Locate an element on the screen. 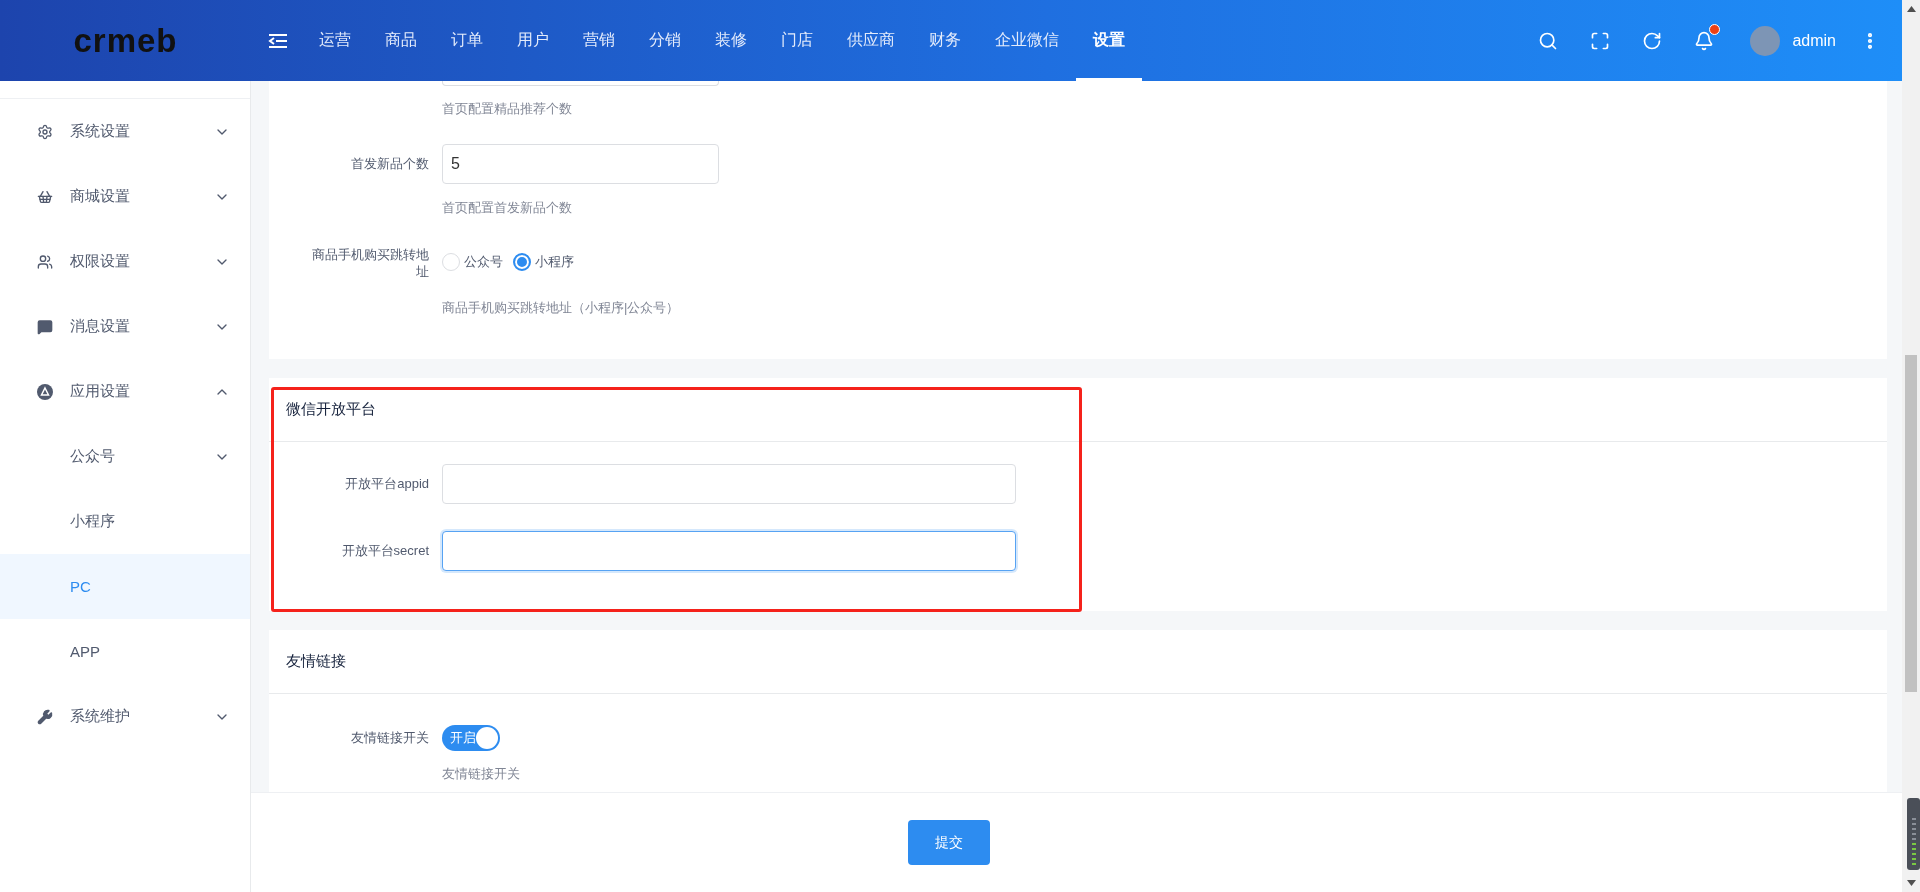 Image resolution: width=1920 pixels, height=892 pixels. card-title: 友情链接 is located at coordinates (1078, 662).